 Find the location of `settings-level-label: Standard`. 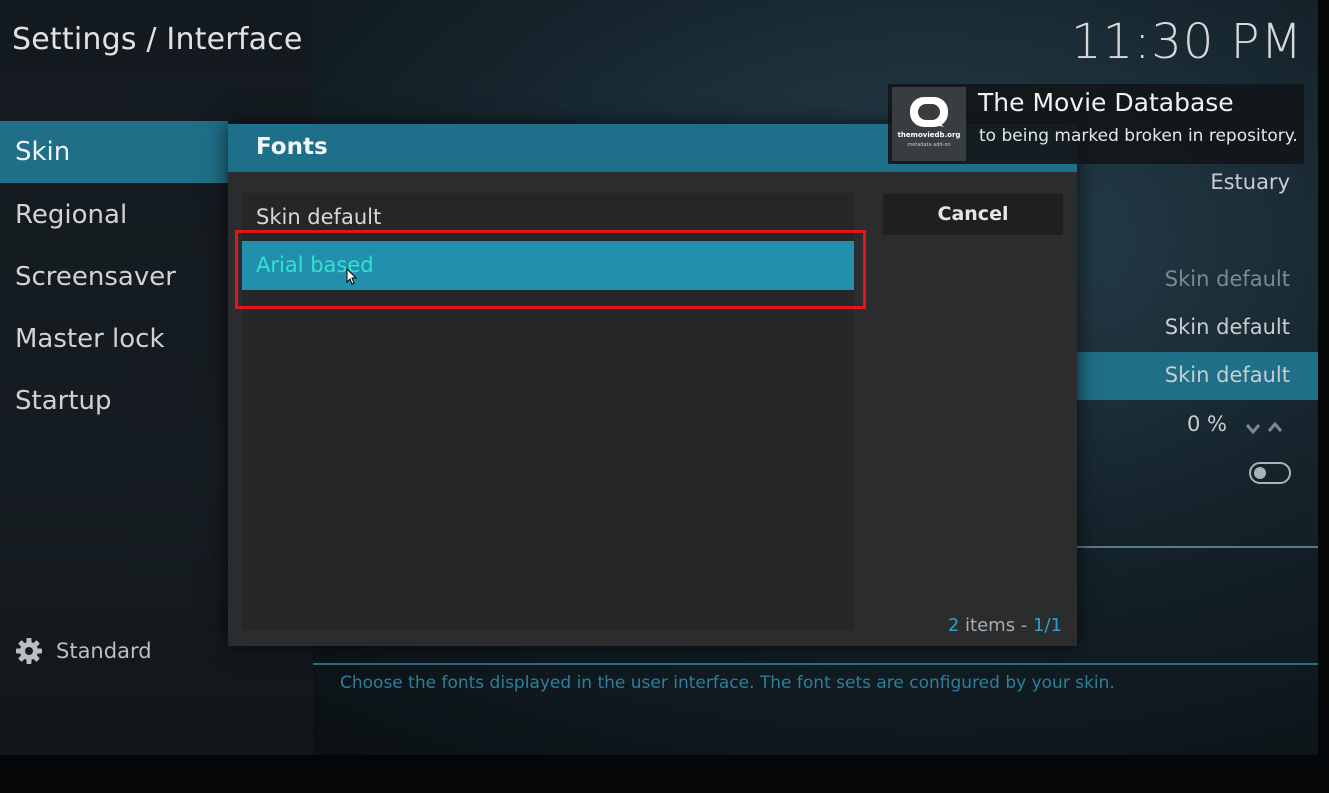

settings-level-label: Standard is located at coordinates (104, 651).